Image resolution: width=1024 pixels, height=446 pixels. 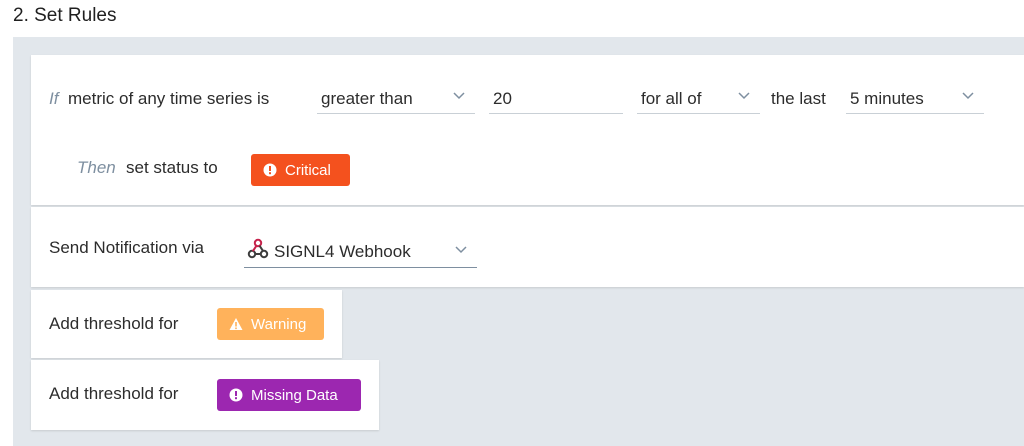 I want to click on window-select: 5 minutes, so click(x=915, y=98).